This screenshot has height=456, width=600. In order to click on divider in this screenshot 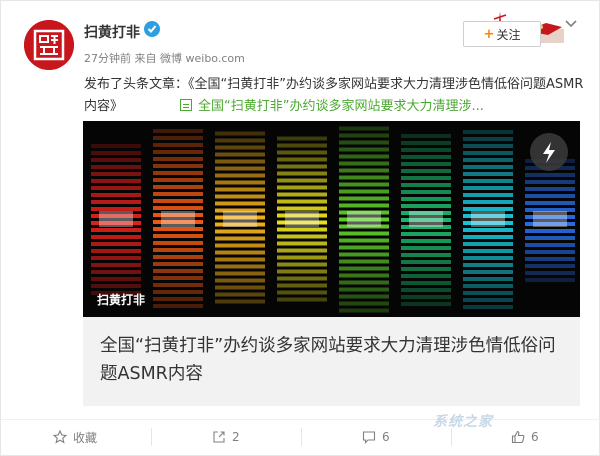, I will do `click(151, 437)`.